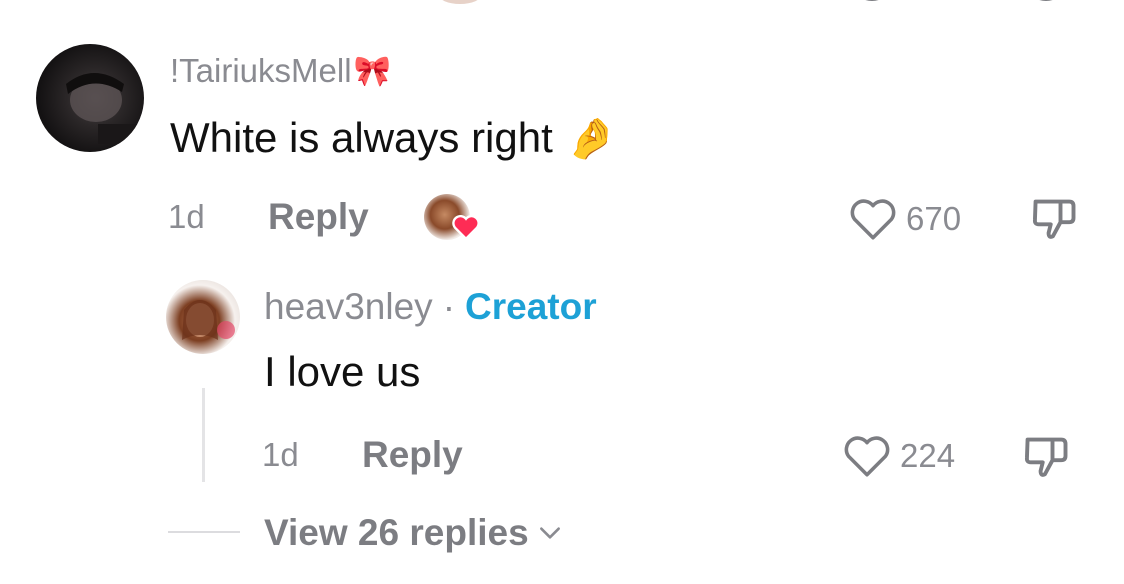  Describe the element at coordinates (342, 371) in the screenshot. I see `reply-text: I love us` at that location.